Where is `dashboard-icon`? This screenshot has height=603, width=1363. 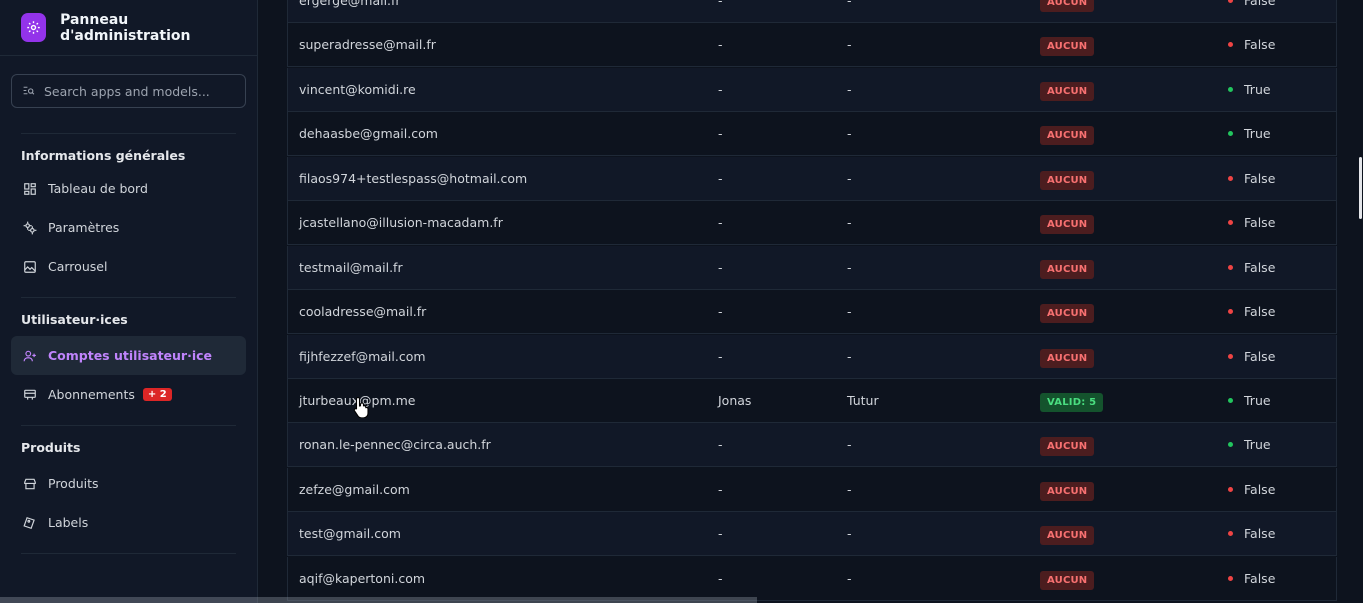 dashboard-icon is located at coordinates (29, 188).